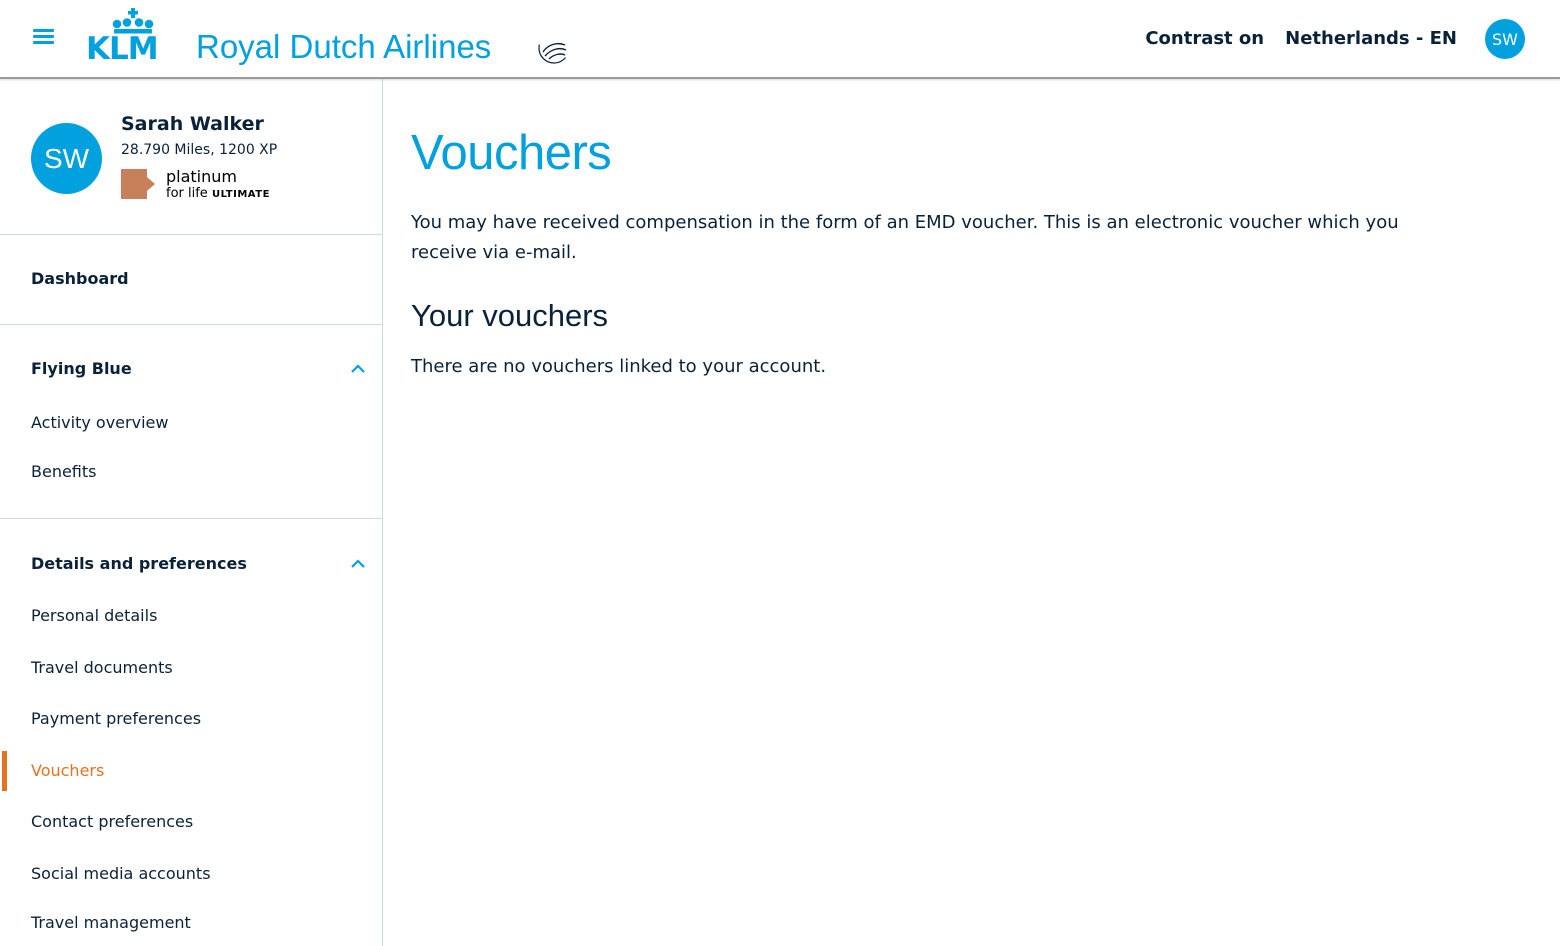  Describe the element at coordinates (511, 153) in the screenshot. I see `page-title: Vouchers` at that location.